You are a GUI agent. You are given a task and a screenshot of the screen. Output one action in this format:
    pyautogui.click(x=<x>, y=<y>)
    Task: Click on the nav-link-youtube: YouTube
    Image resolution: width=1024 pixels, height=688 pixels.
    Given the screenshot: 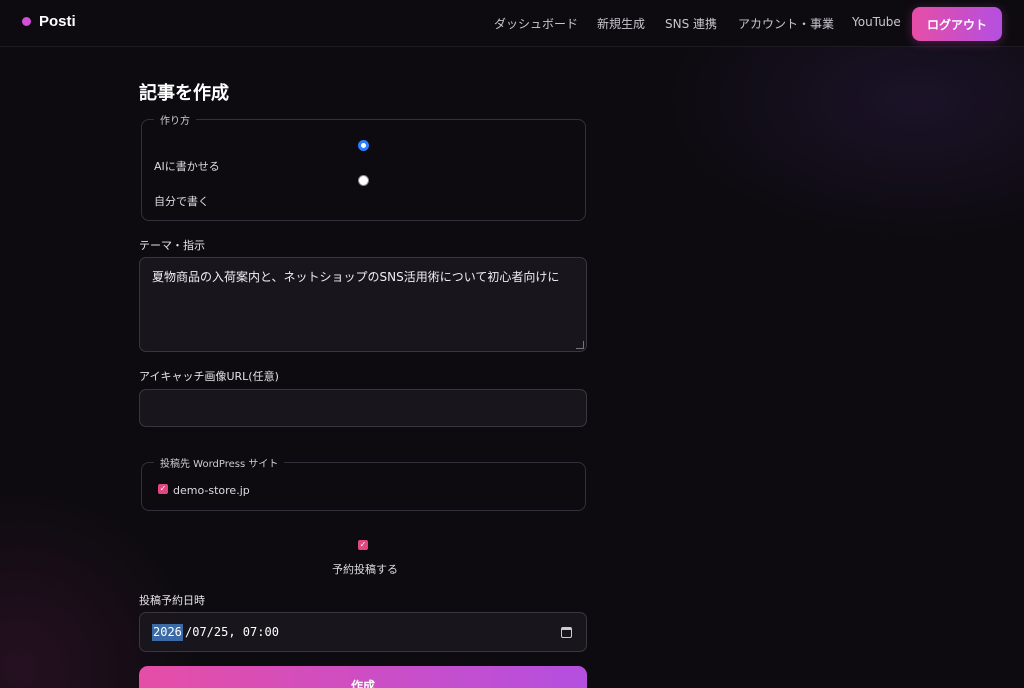 What is the action you would take?
    pyautogui.click(x=876, y=22)
    